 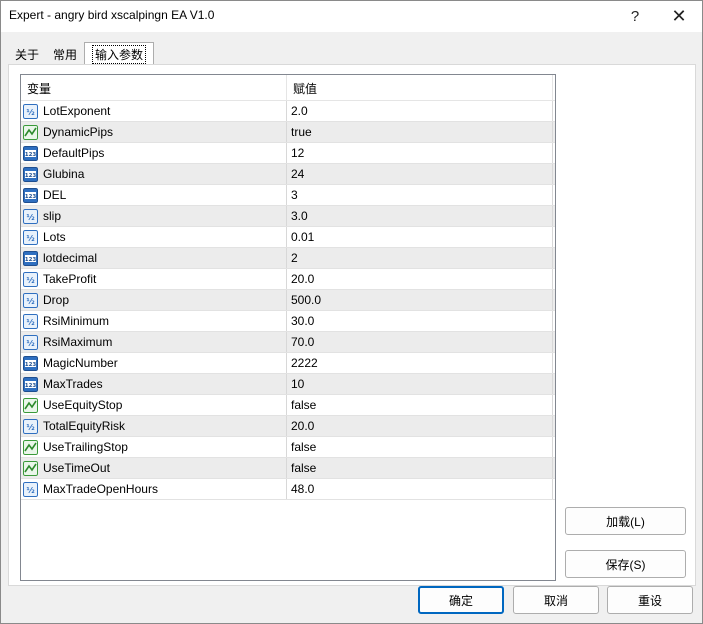 I want to click on help-button: ?, so click(x=635, y=16).